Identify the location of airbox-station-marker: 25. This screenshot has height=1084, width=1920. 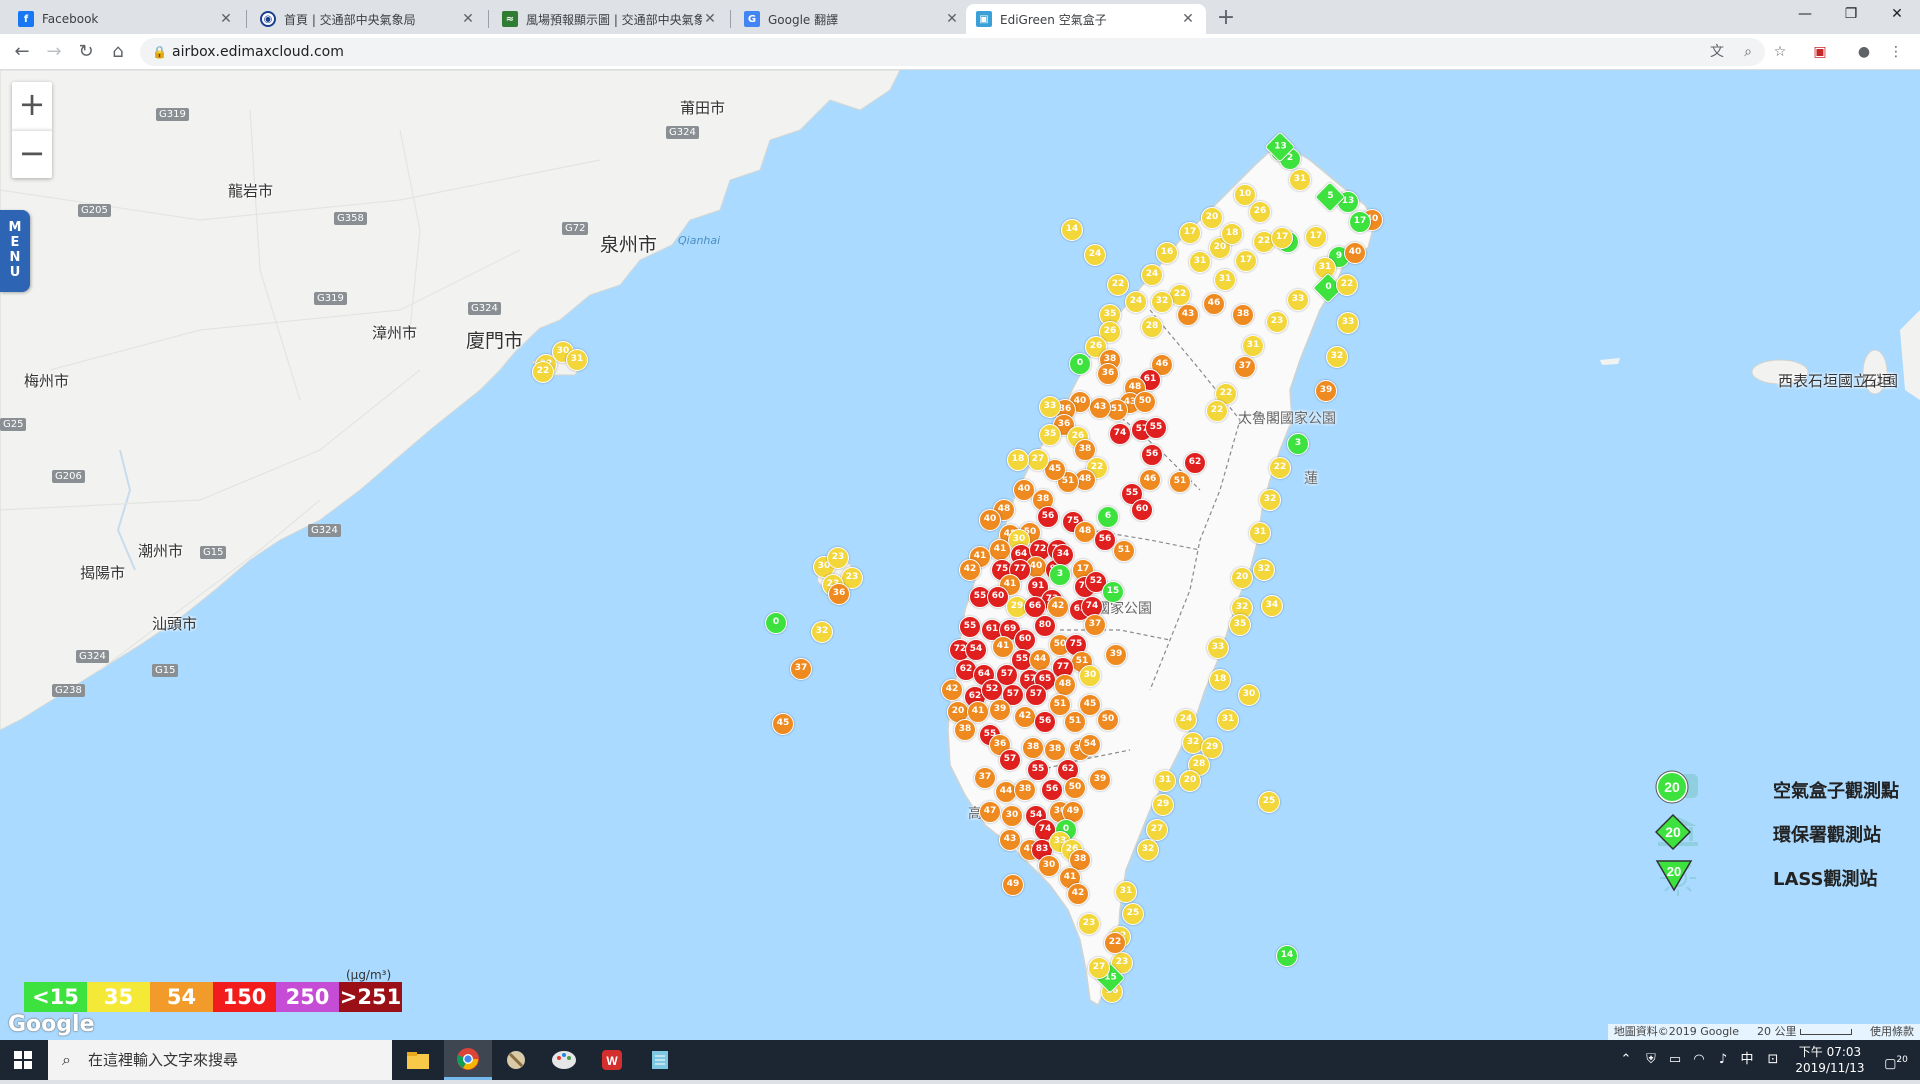
(1269, 802).